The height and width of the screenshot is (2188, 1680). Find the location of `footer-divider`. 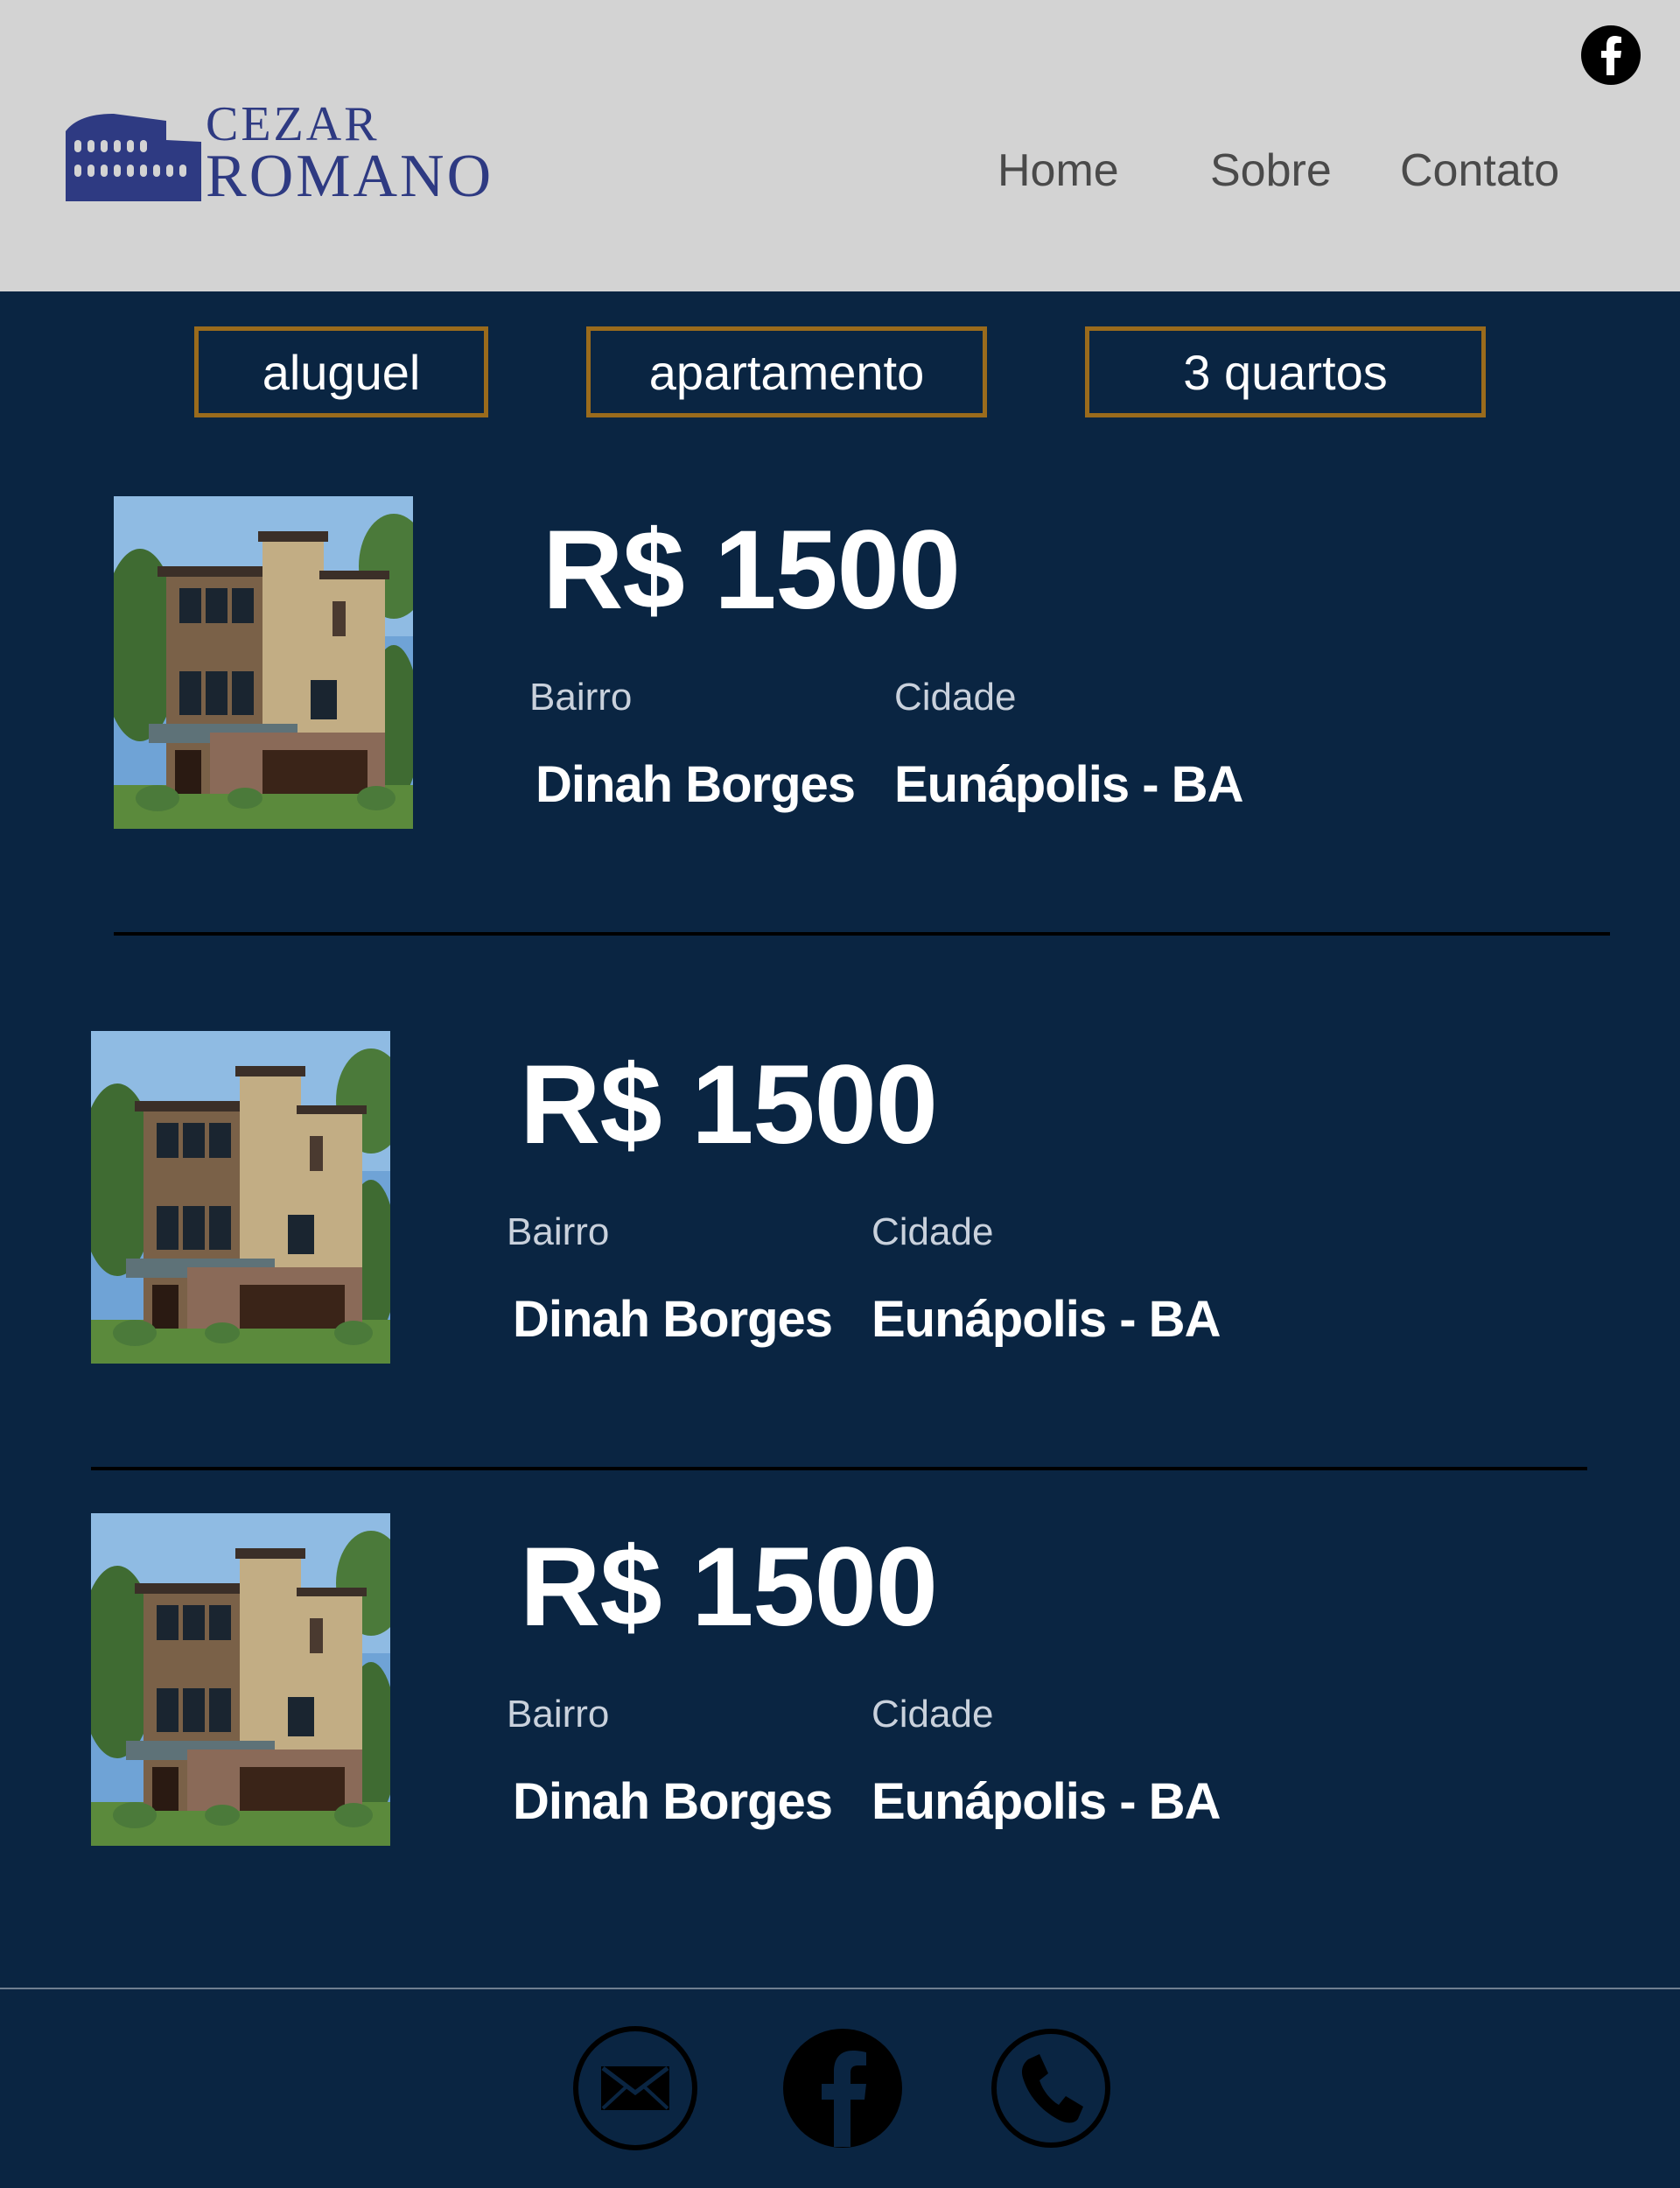

footer-divider is located at coordinates (840, 1988).